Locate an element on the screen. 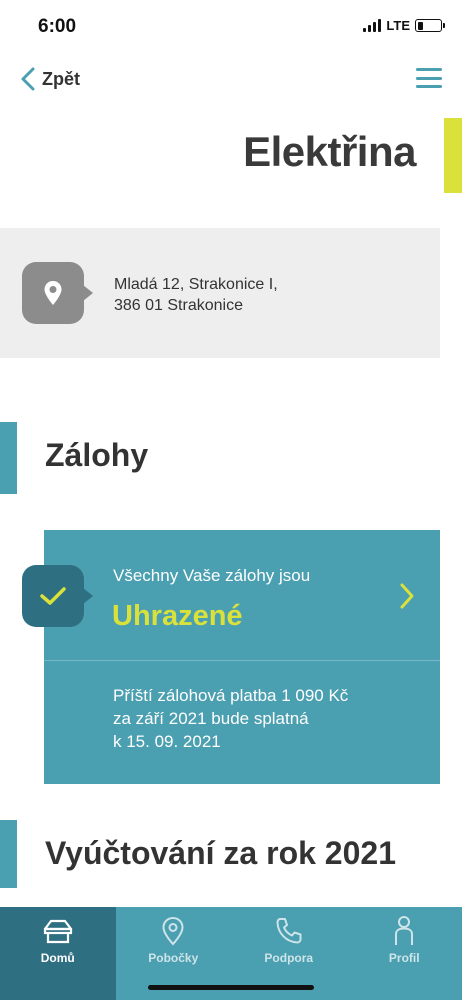  next-payment-line-3: k 15. 09. 2021 is located at coordinates (167, 741).